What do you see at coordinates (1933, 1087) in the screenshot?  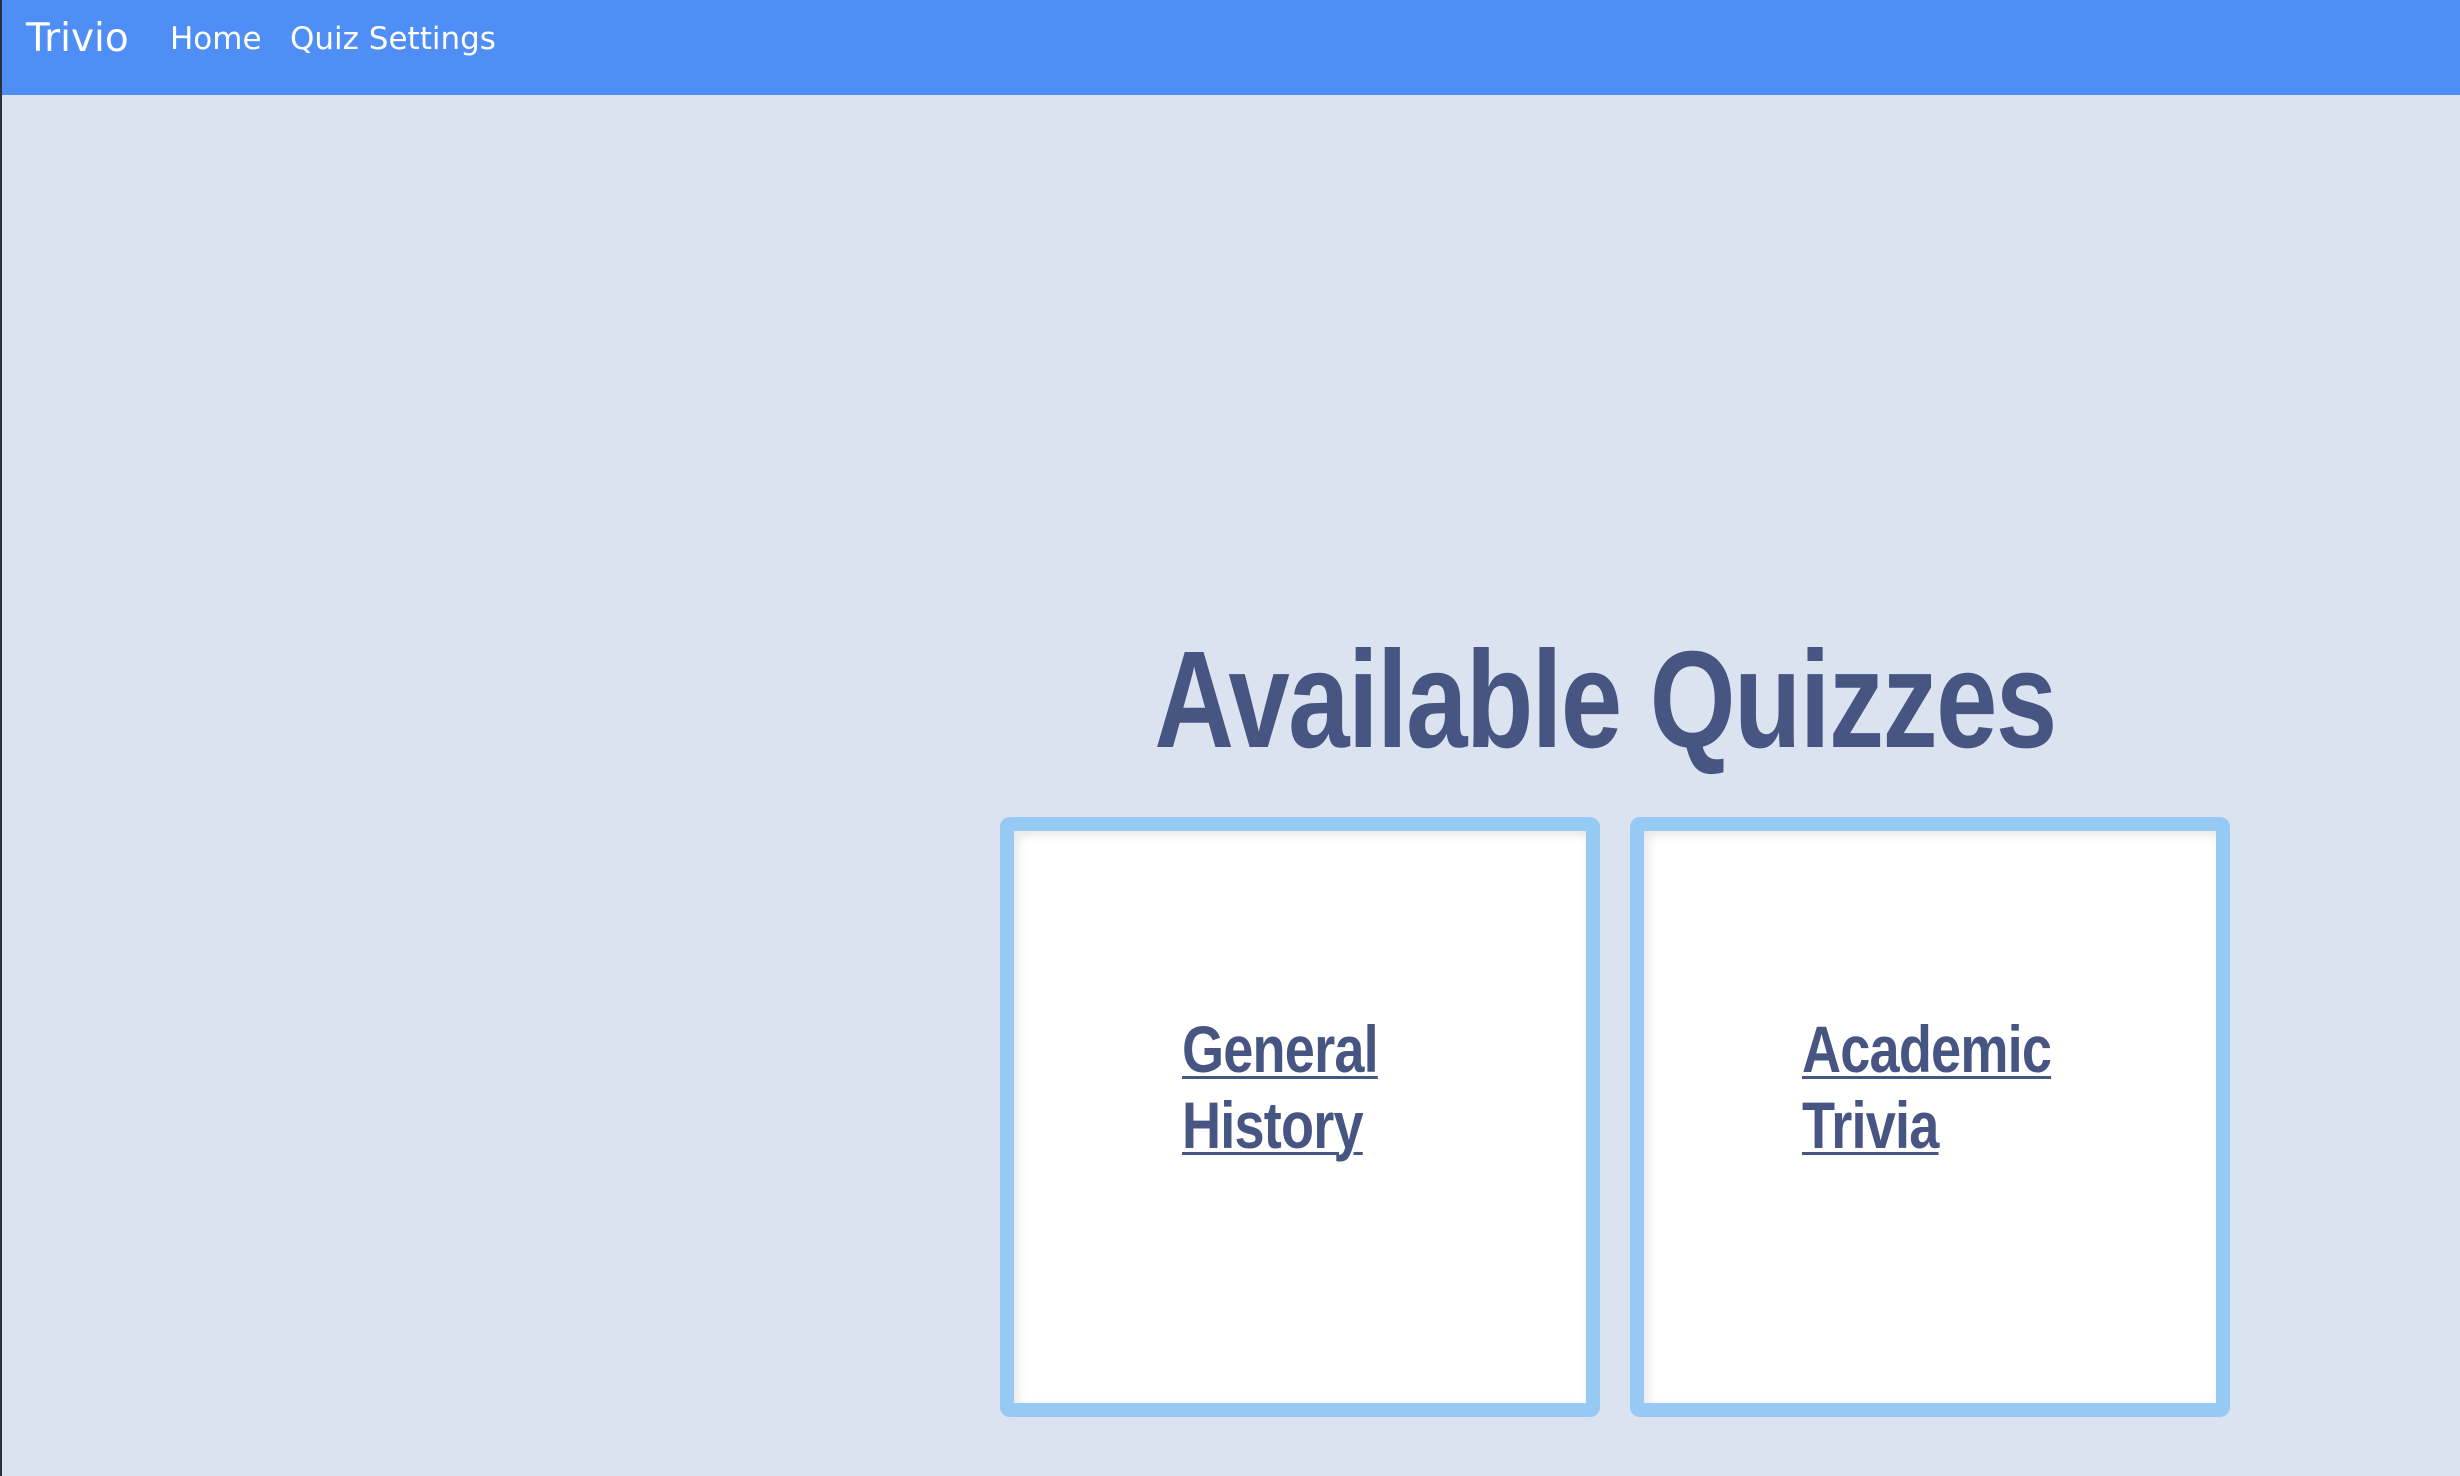 I see `quiz-link-academic-trivia: Academic Trivia` at bounding box center [1933, 1087].